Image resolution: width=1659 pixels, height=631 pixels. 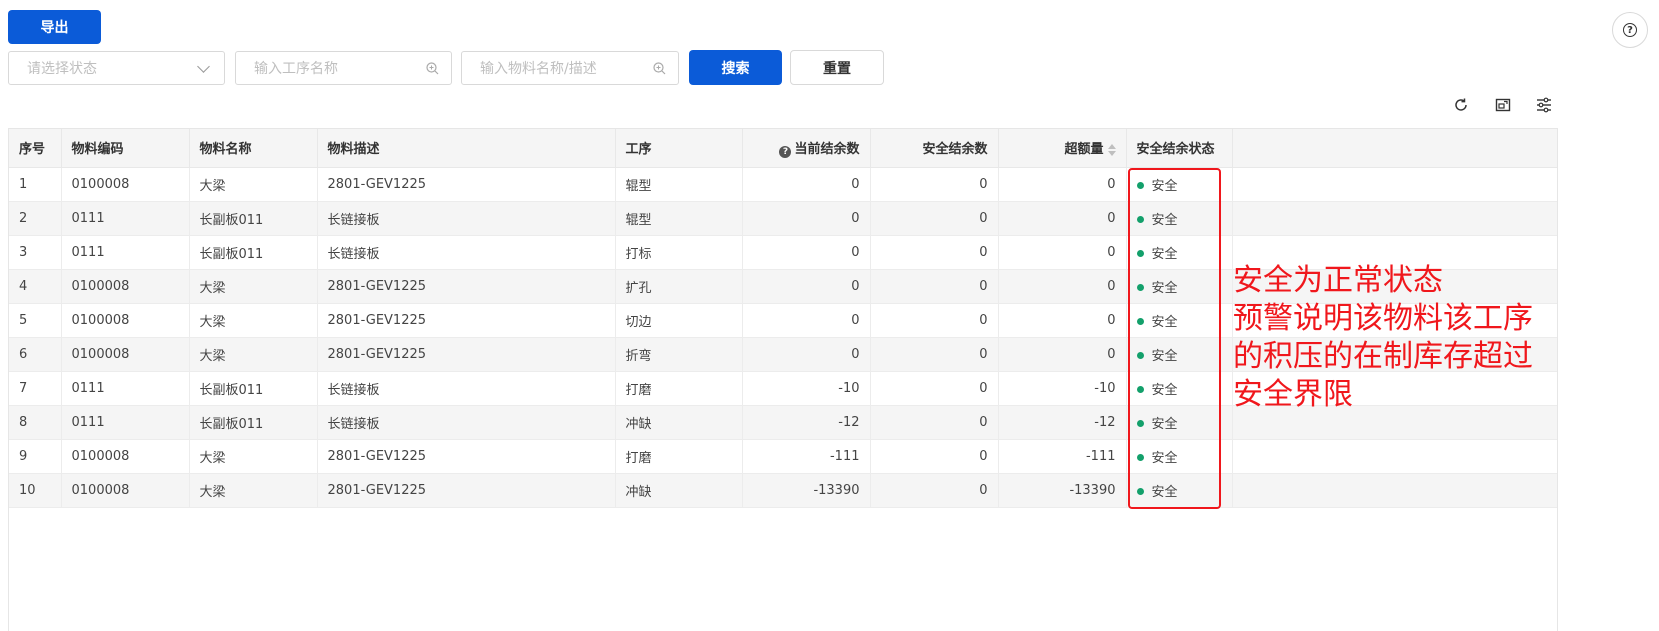 I want to click on table-cell: 1, so click(x=35, y=184).